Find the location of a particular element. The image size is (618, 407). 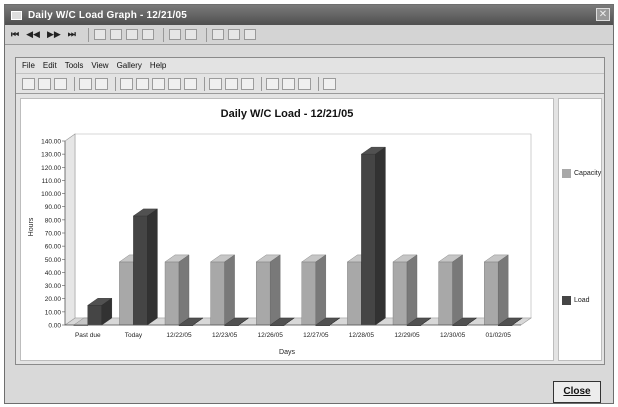

new-icon is located at coordinates (28, 83).